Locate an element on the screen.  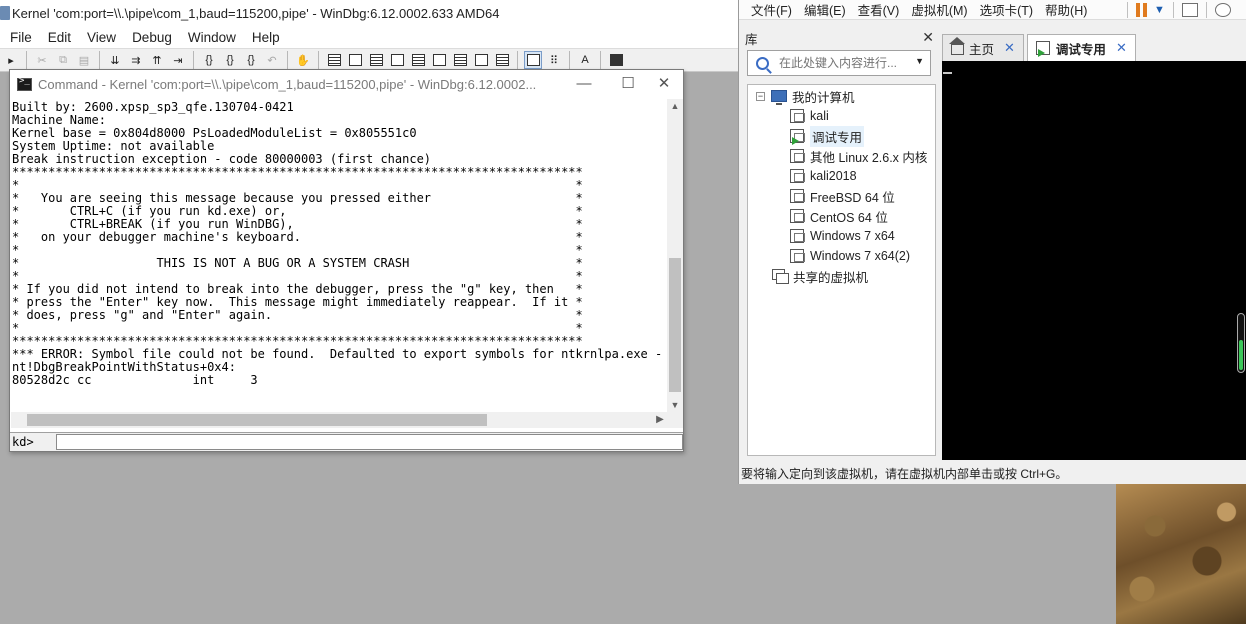
vm-menu-edit: 编辑(E) is located at coordinates (825, 9).